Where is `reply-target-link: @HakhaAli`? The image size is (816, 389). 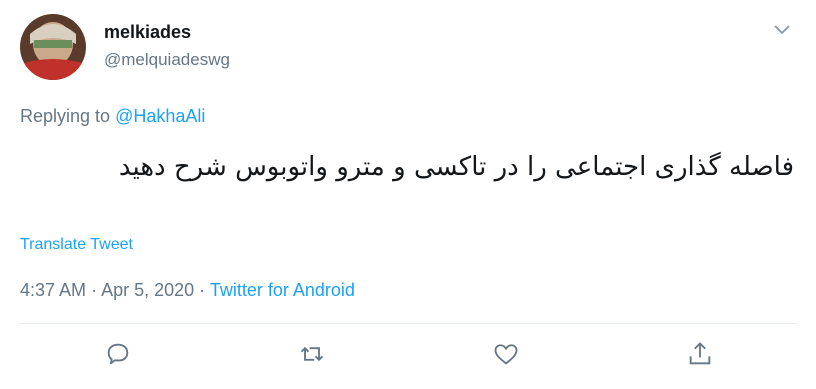
reply-target-link: @HakhaAli is located at coordinates (160, 116).